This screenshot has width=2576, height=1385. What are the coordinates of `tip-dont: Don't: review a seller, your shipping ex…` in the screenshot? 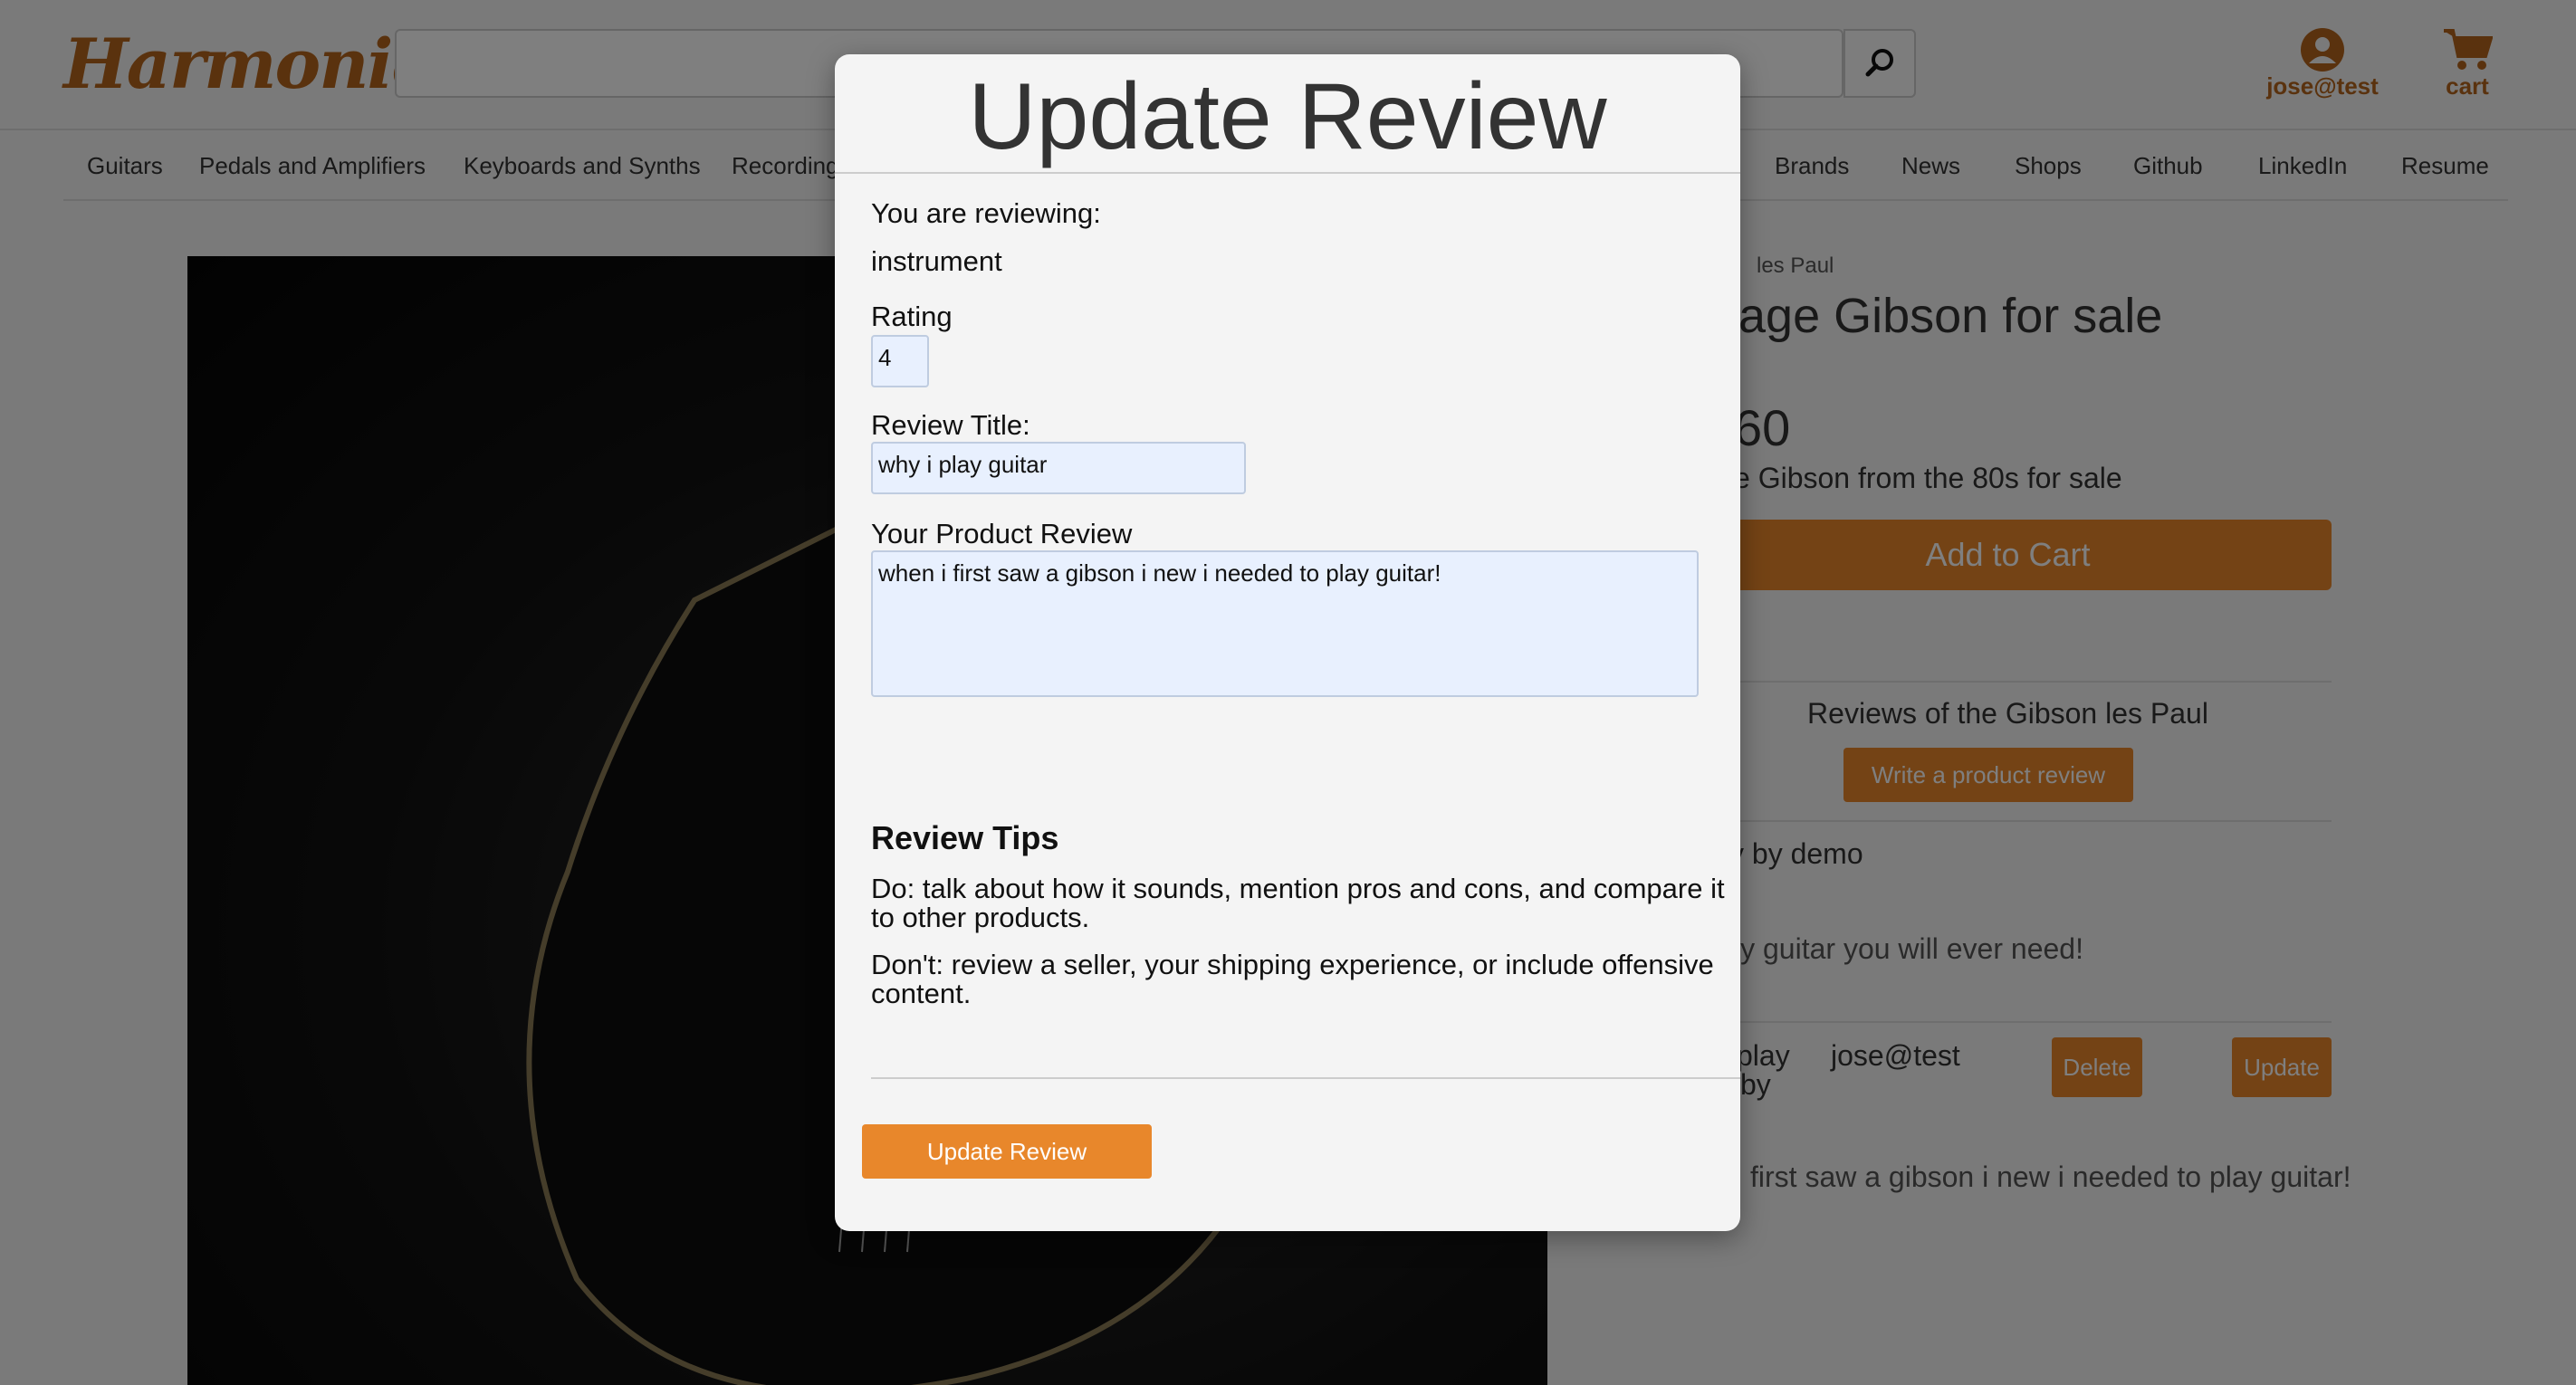 It's located at (1292, 979).